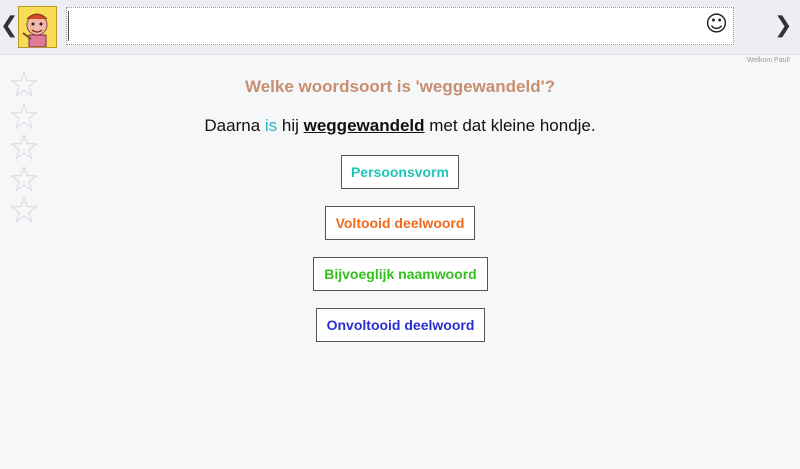 This screenshot has height=469, width=800. I want to click on sentence-part: met dat kleine hondje., so click(510, 125).